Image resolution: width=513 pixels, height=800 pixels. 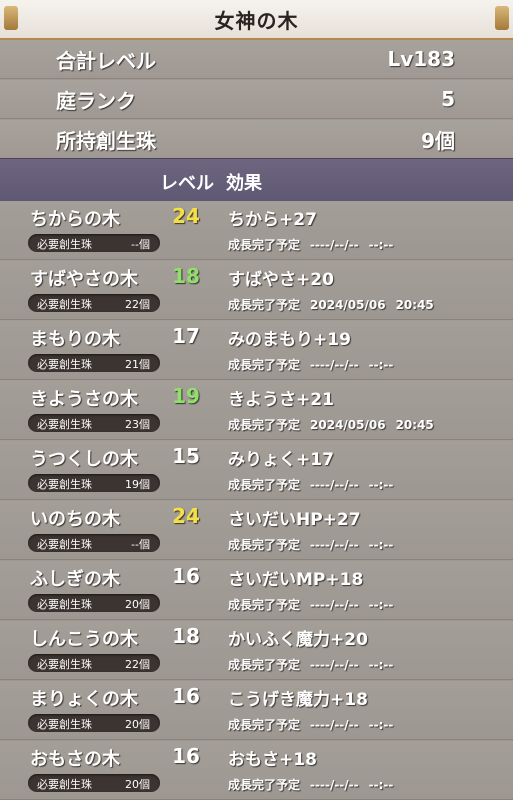 I want to click on tree-name: うつくしの木, so click(x=84, y=459).